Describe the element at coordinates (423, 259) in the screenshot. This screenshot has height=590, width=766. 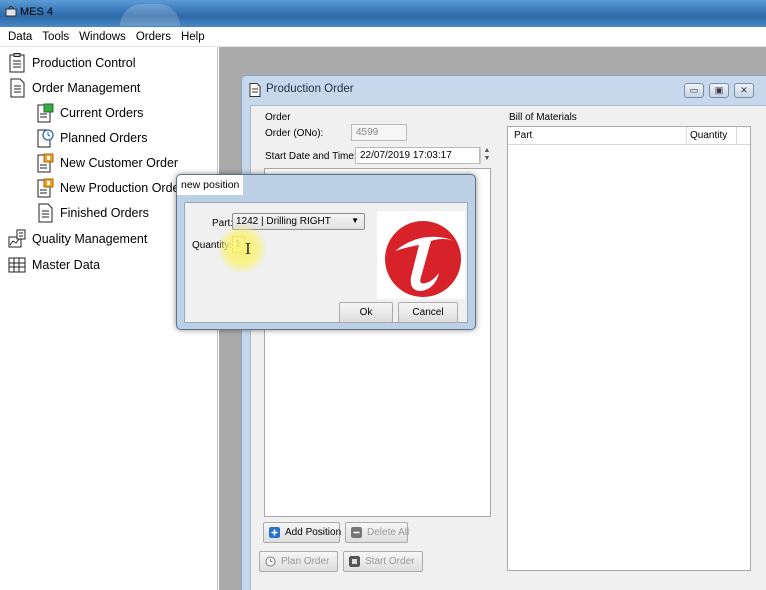
I see `logo-graphic` at that location.